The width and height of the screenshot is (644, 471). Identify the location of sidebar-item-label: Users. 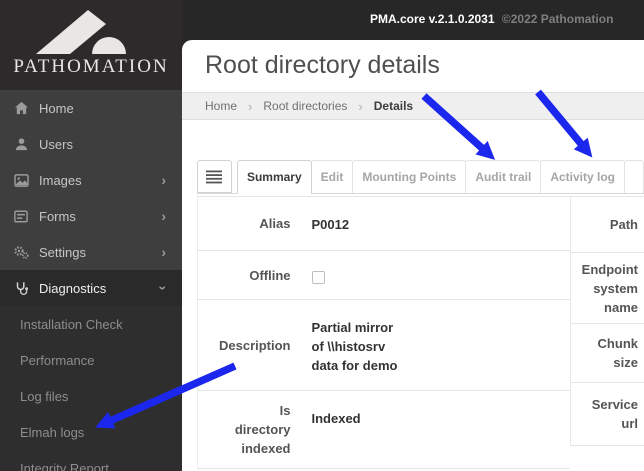
(56, 144).